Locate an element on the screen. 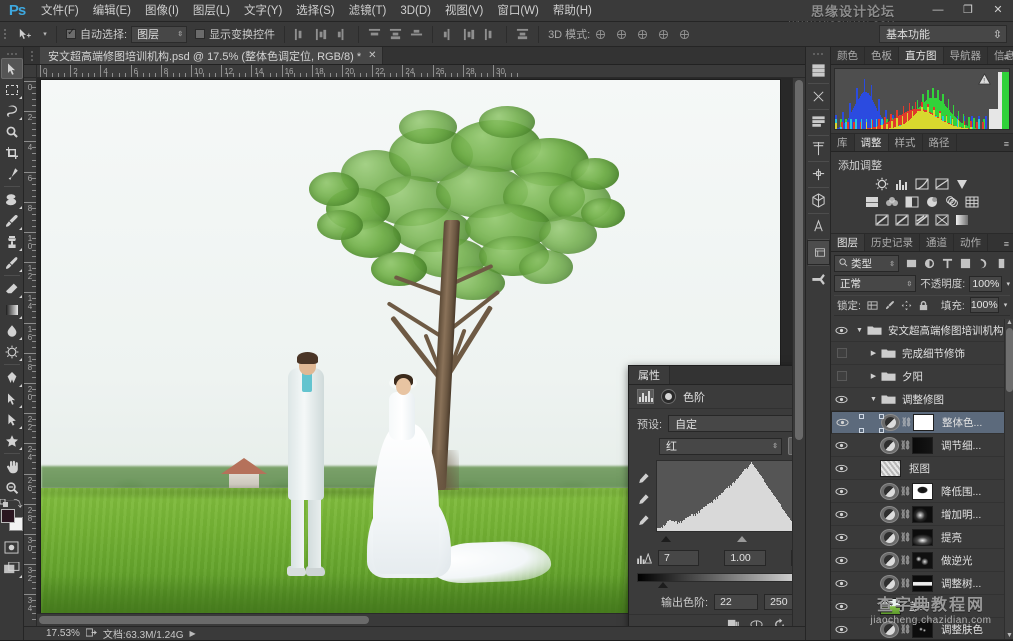  clip-to-layer-icon is located at coordinates (733, 621).